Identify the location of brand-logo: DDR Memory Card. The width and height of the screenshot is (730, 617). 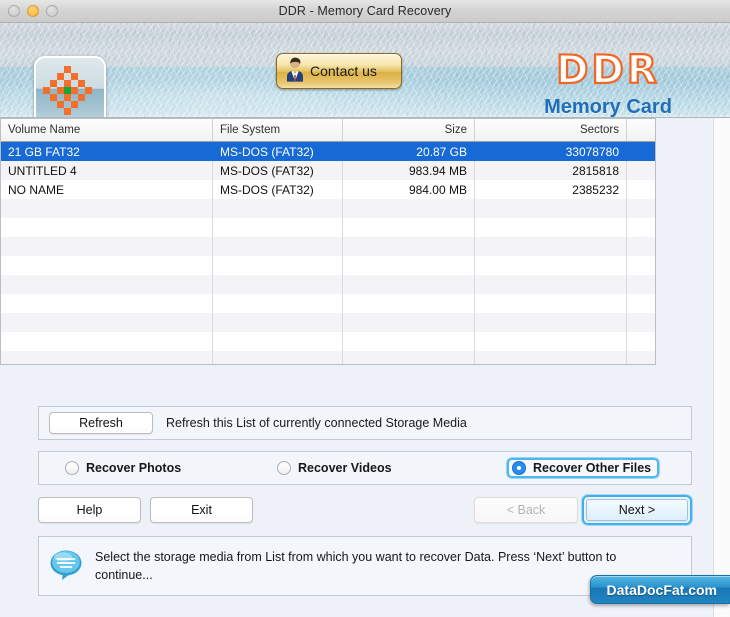
(608, 83).